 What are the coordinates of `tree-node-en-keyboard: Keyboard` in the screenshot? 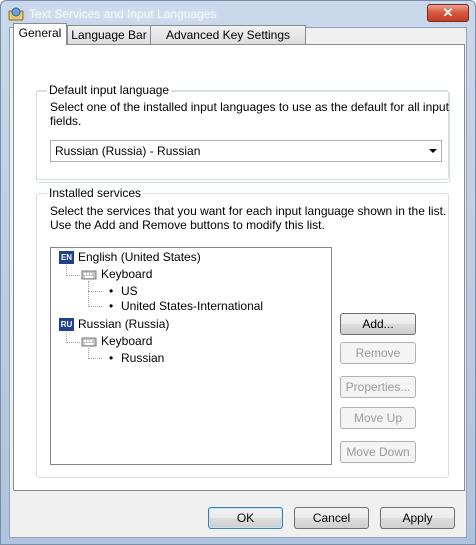 It's located at (126, 274).